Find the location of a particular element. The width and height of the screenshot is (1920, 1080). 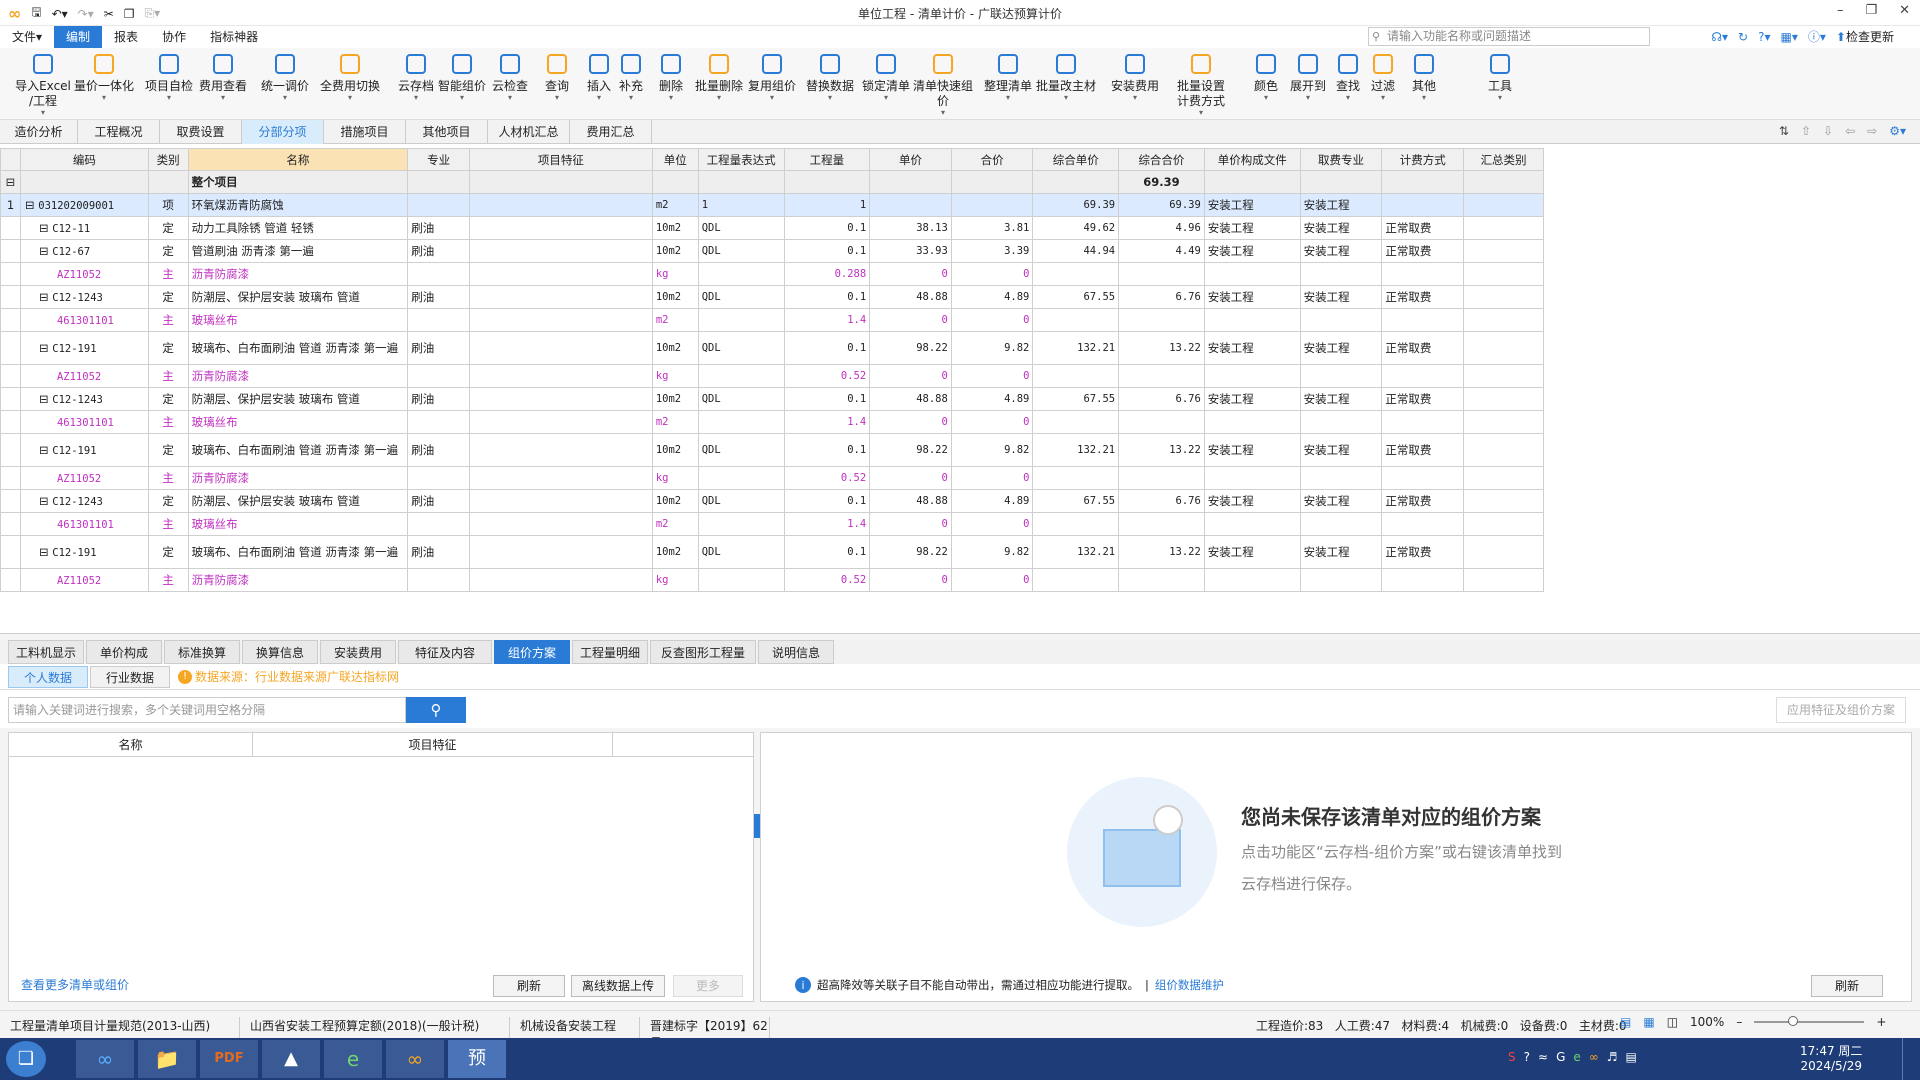

grid-cell: 1 is located at coordinates (827, 205).